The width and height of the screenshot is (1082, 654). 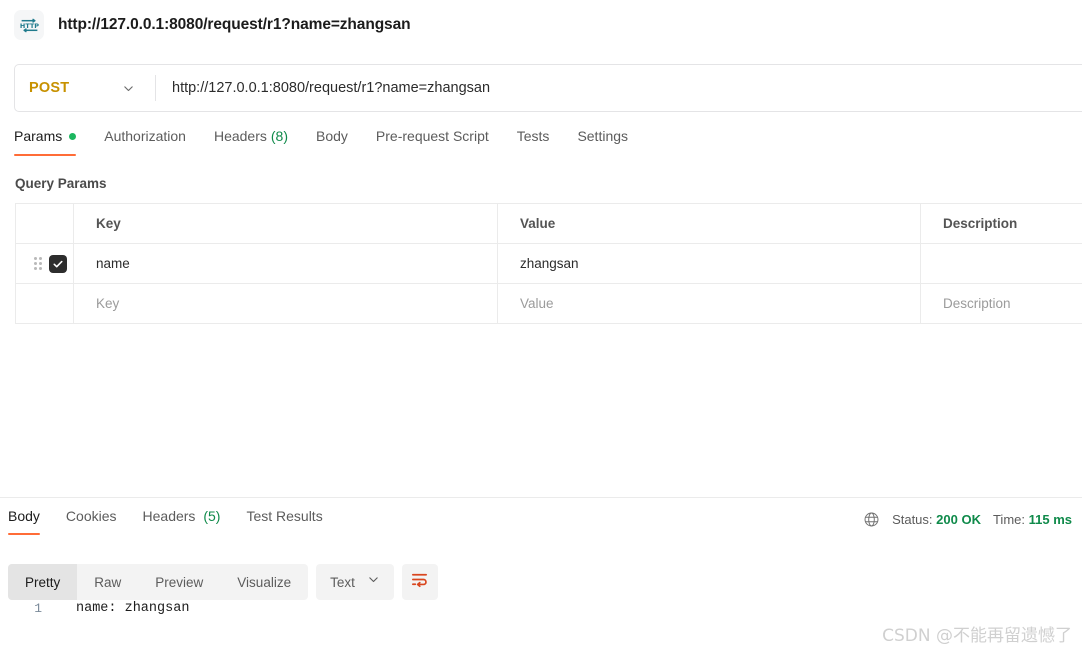 I want to click on tab-body: Body, so click(x=332, y=142).